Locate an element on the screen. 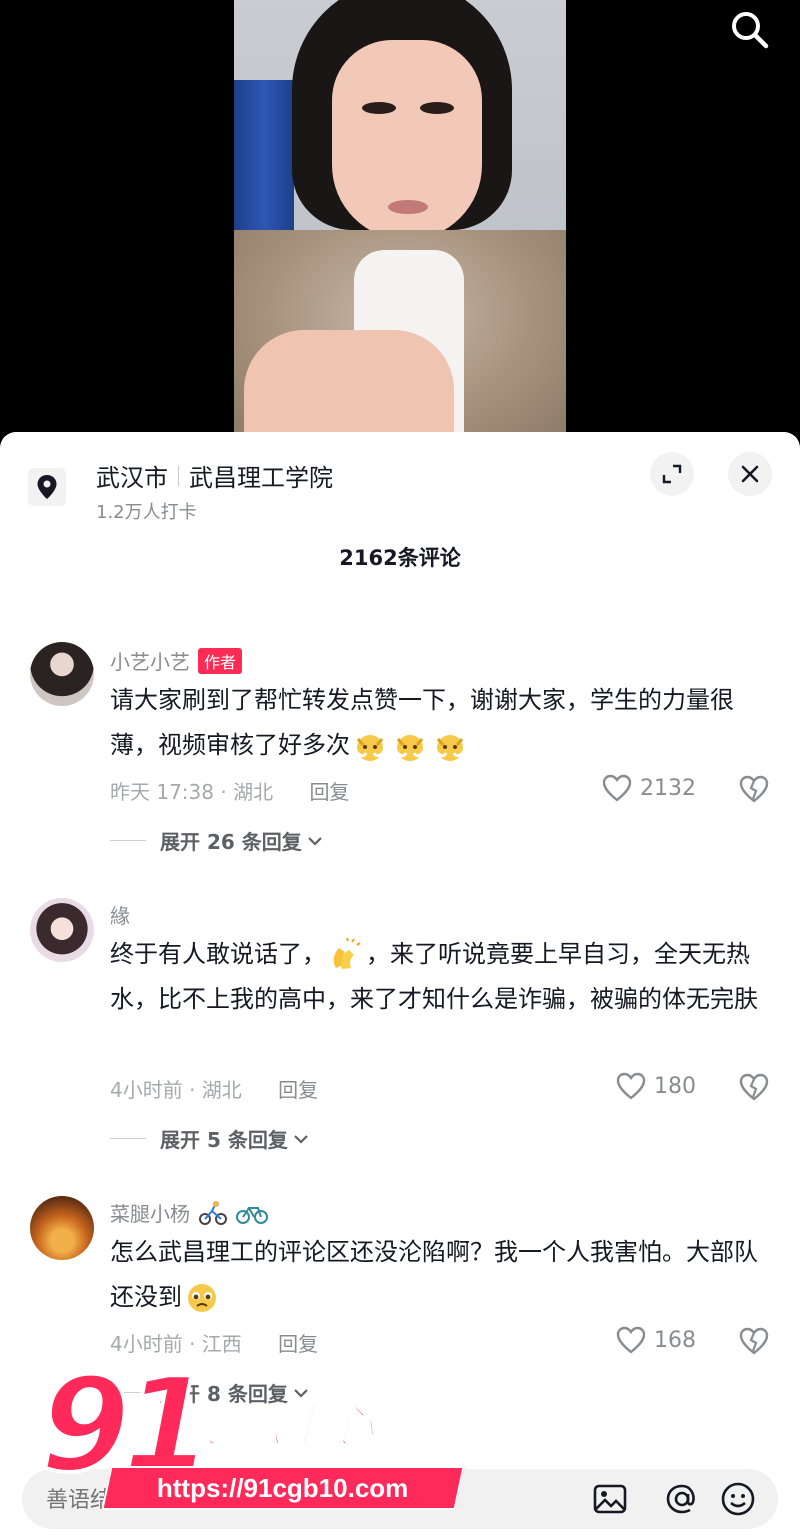  search-icon is located at coordinates (750, 30).